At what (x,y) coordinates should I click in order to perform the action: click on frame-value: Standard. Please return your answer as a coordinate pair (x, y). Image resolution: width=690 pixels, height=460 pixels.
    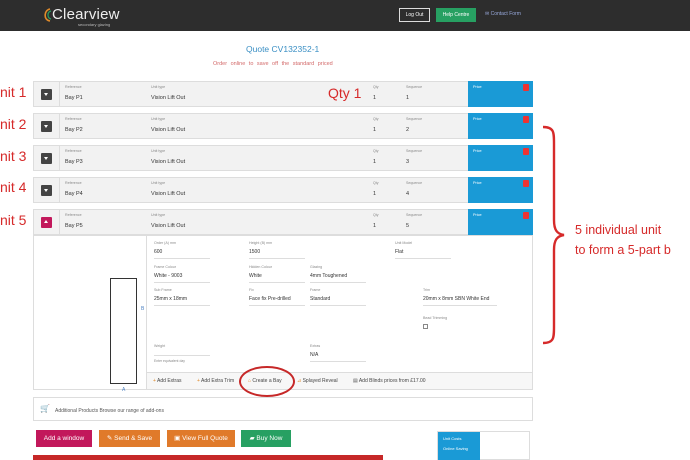
    Looking at the image, I should click on (338, 301).